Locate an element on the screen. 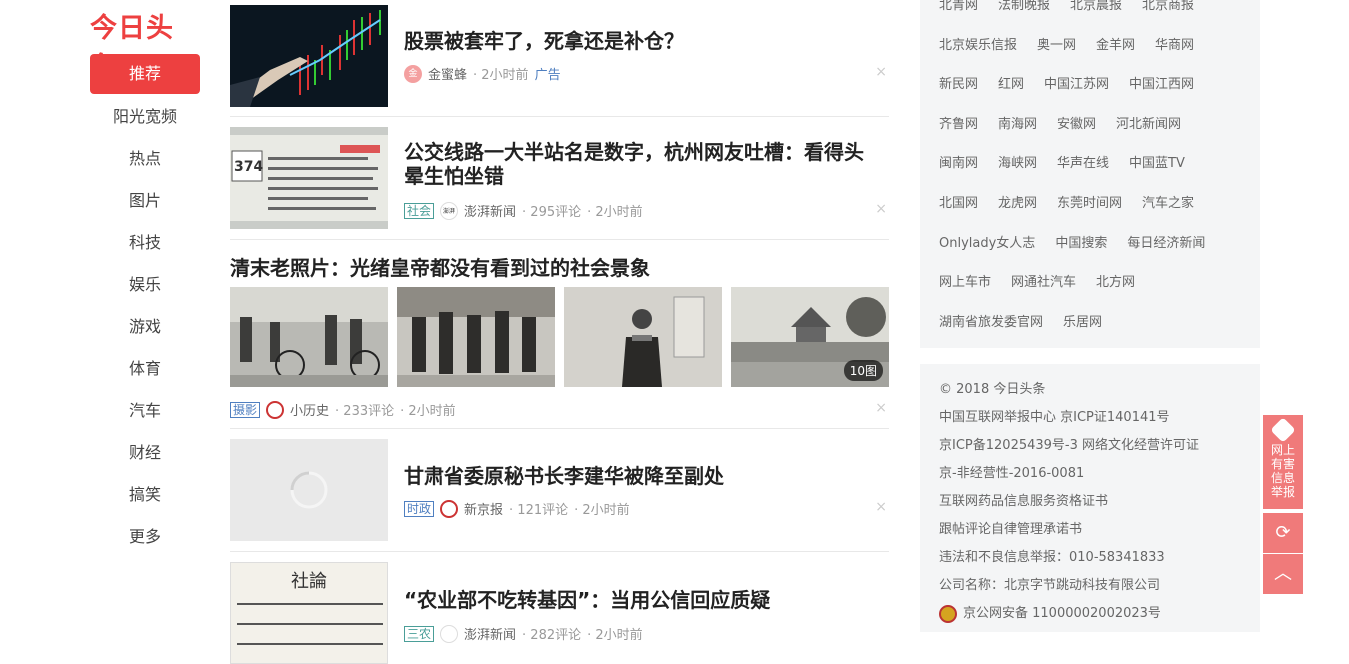  ad-label: 广告 is located at coordinates (547, 75).